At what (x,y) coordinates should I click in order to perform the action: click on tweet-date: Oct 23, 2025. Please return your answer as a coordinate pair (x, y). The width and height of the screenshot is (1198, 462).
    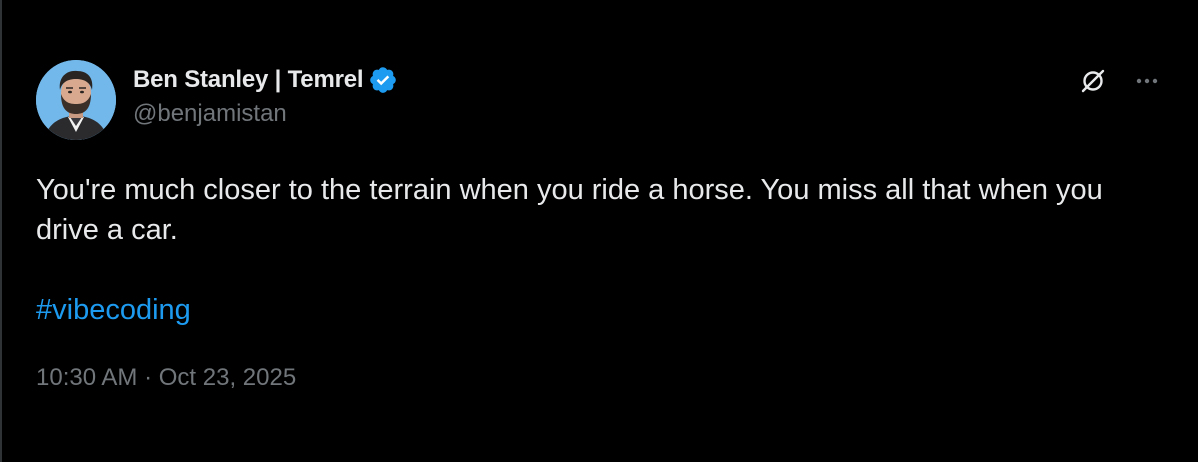
    Looking at the image, I should click on (227, 377).